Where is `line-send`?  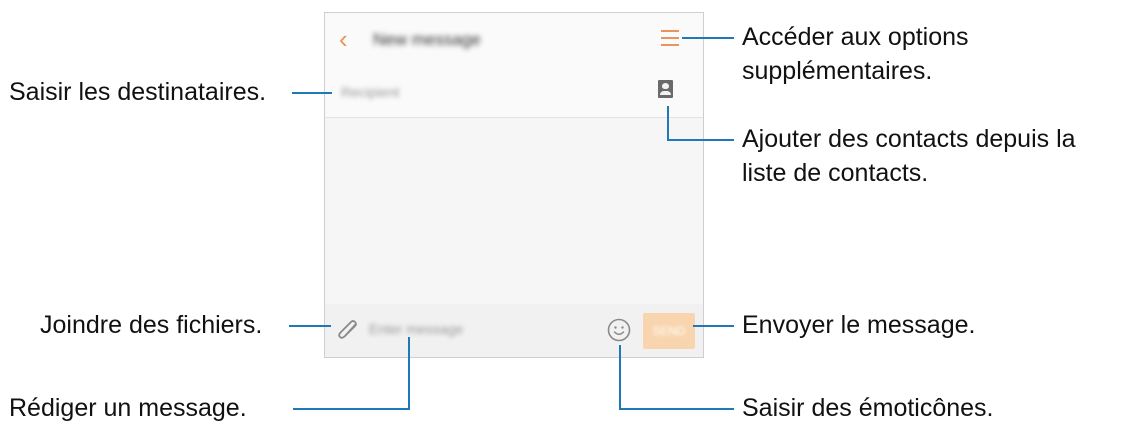
line-send is located at coordinates (713, 326).